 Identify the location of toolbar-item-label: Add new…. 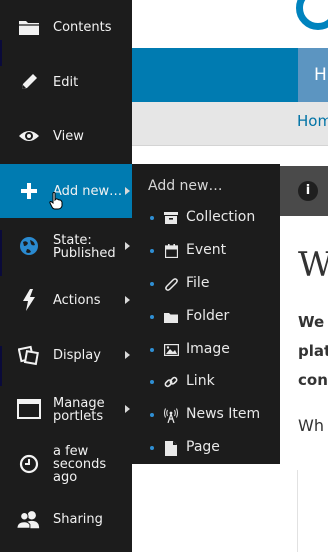
(88, 191).